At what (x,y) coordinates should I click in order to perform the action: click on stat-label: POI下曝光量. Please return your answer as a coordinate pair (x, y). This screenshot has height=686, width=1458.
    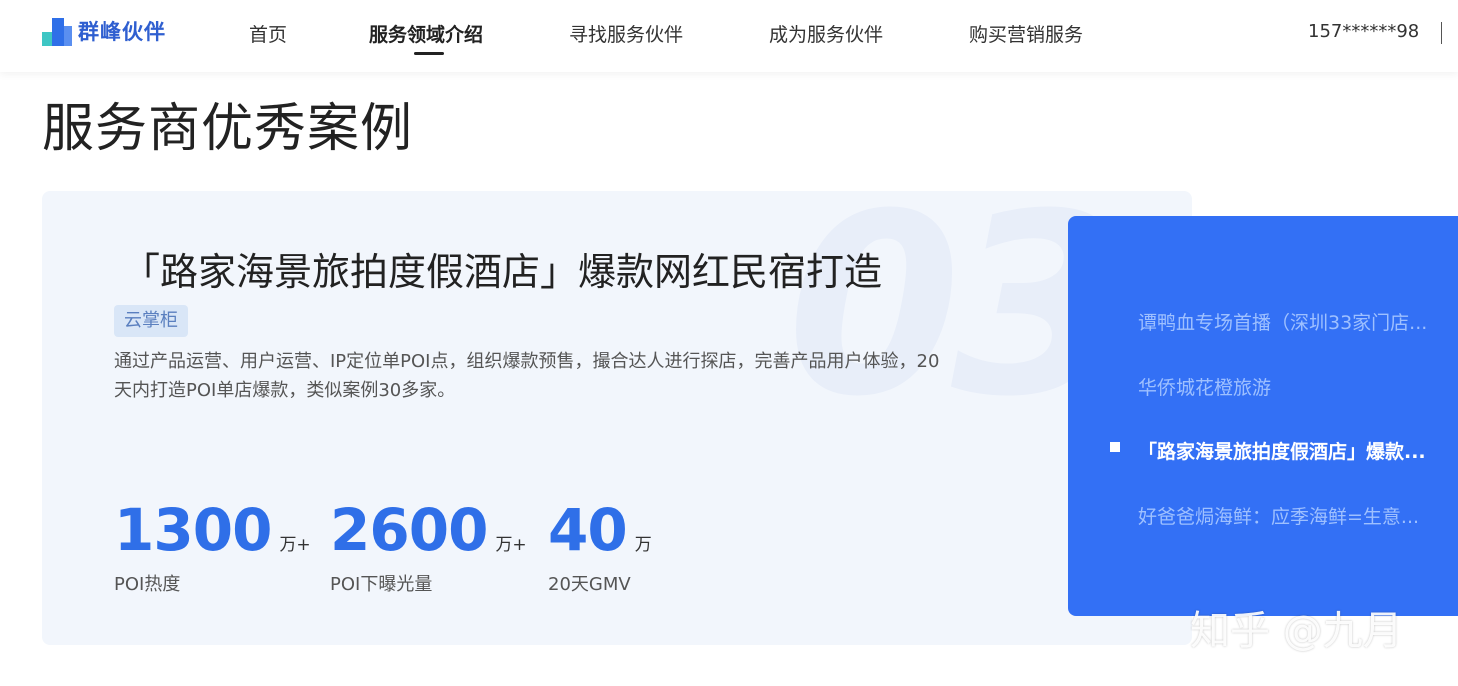
    Looking at the image, I should click on (381, 584).